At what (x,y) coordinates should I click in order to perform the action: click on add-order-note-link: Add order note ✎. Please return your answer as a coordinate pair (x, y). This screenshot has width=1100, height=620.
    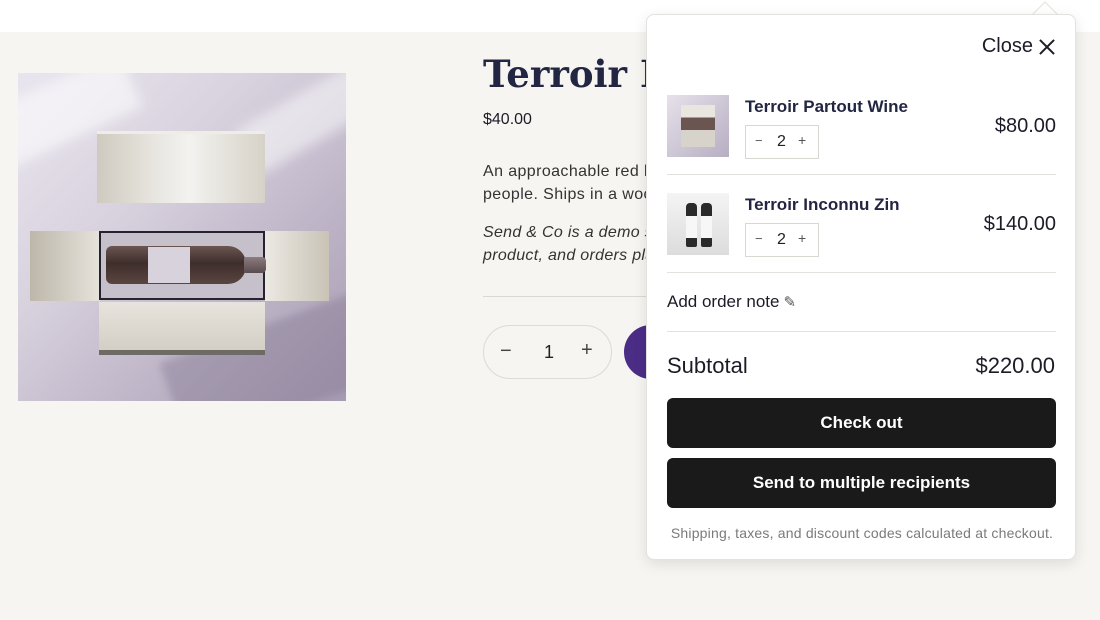
    Looking at the image, I should click on (731, 302).